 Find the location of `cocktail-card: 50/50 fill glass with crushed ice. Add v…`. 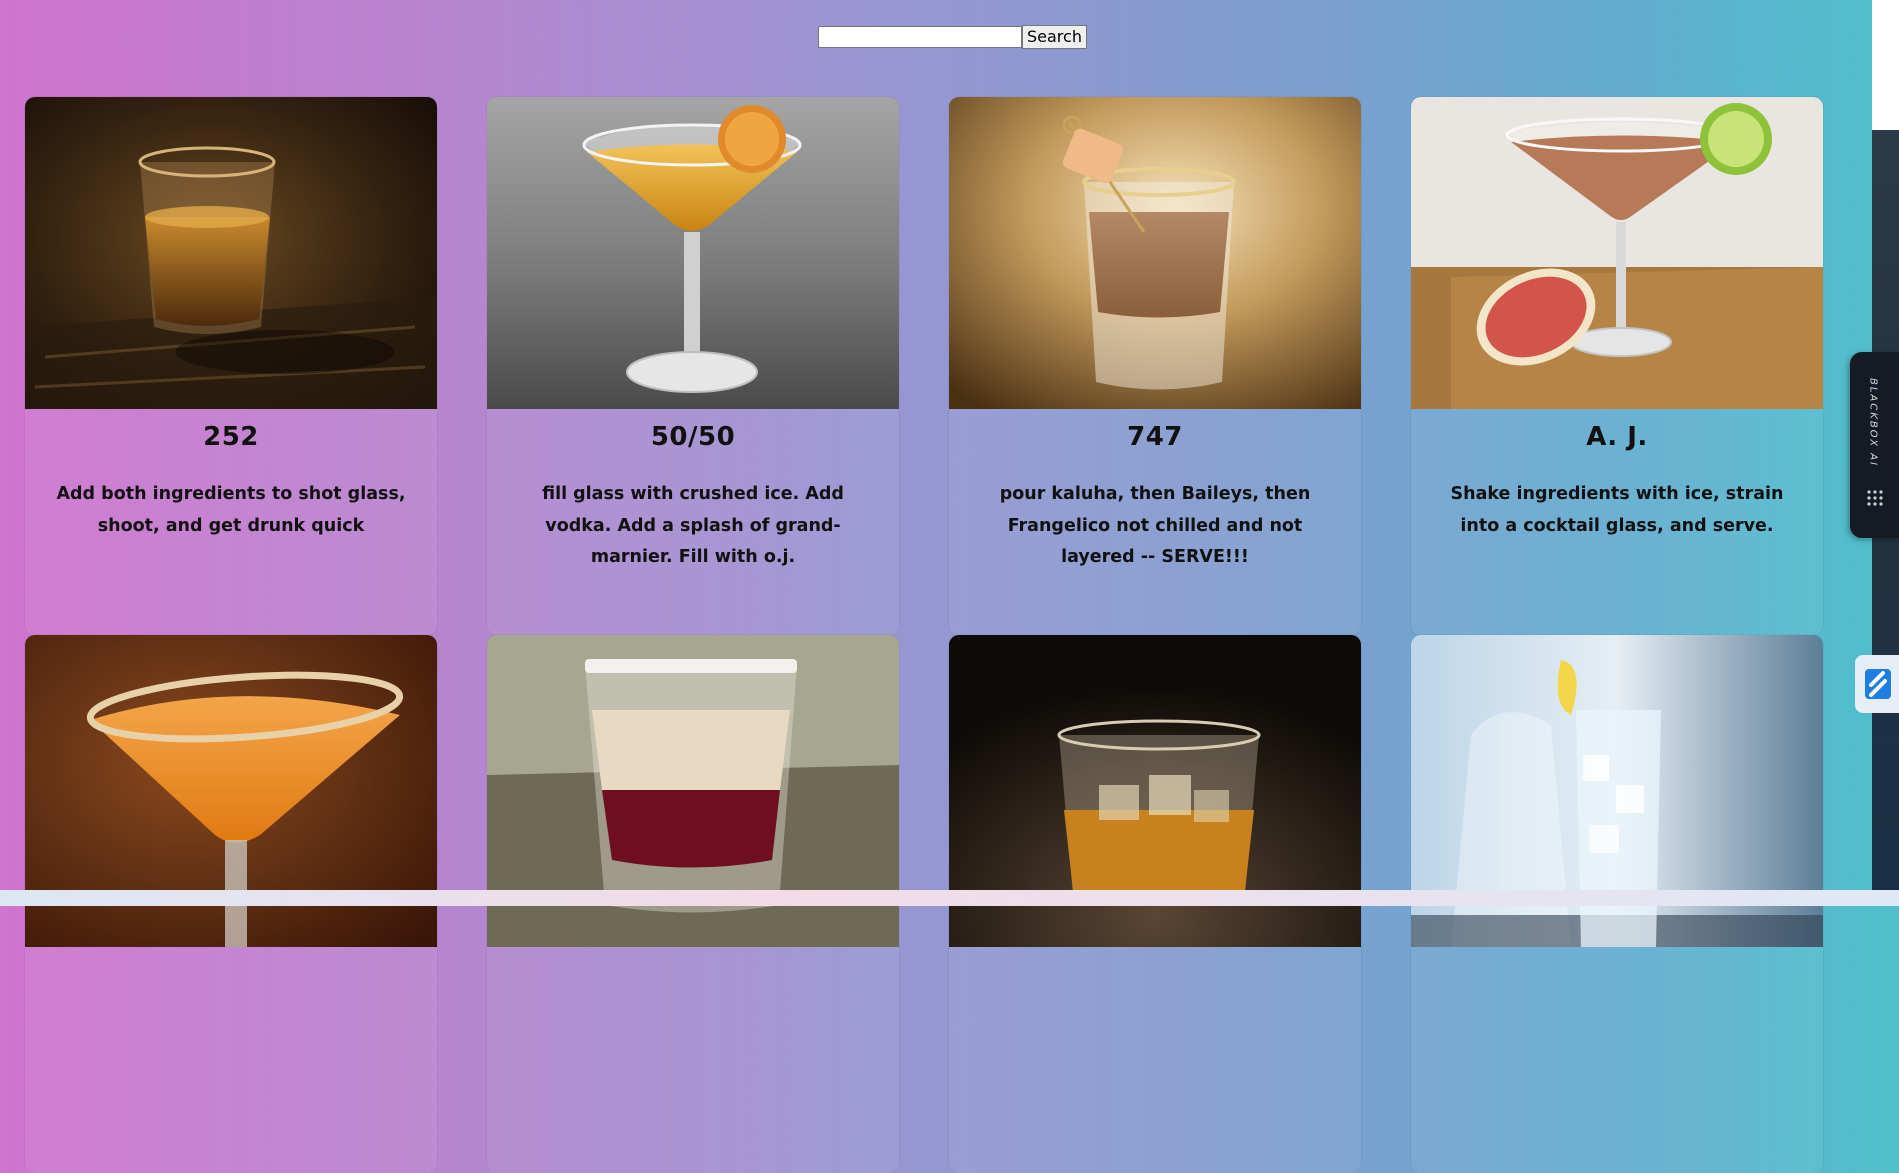

cocktail-card: 50/50 fill glass with crushed ice. Add v… is located at coordinates (693, 366).